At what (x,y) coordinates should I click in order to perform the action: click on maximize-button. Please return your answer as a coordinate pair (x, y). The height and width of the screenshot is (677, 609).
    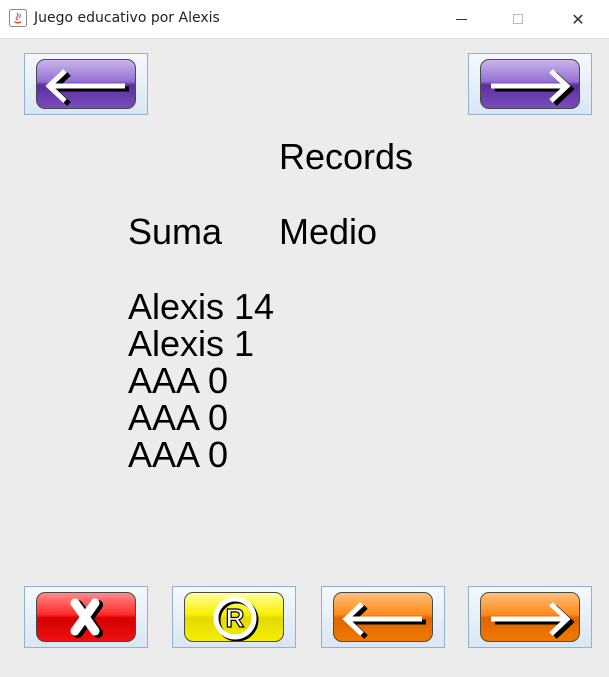
    Looking at the image, I should click on (518, 19).